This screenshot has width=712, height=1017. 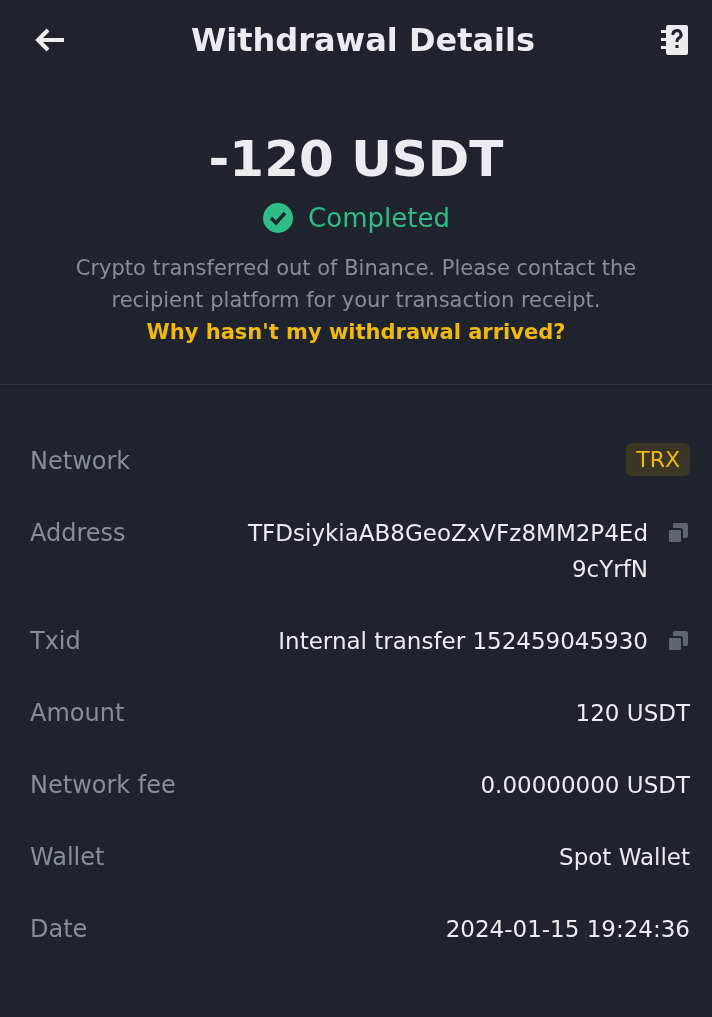 What do you see at coordinates (67, 857) in the screenshot?
I see `detail-label: Wallet` at bounding box center [67, 857].